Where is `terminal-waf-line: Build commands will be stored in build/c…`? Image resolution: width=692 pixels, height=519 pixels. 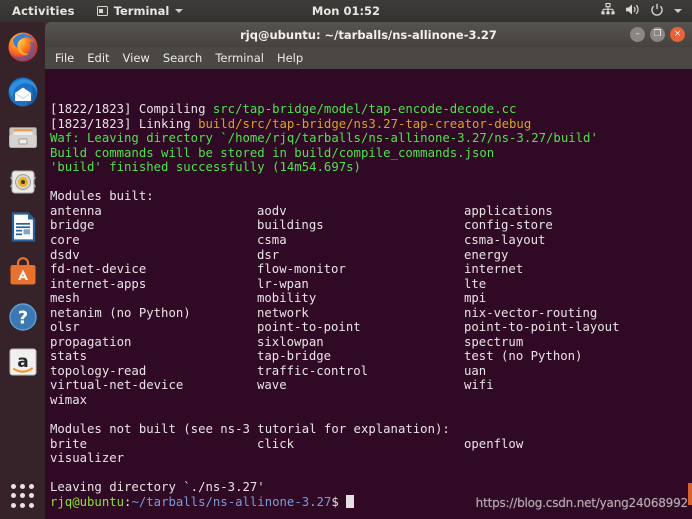
terminal-waf-line: Build commands will be stored in build/c… is located at coordinates (371, 153).